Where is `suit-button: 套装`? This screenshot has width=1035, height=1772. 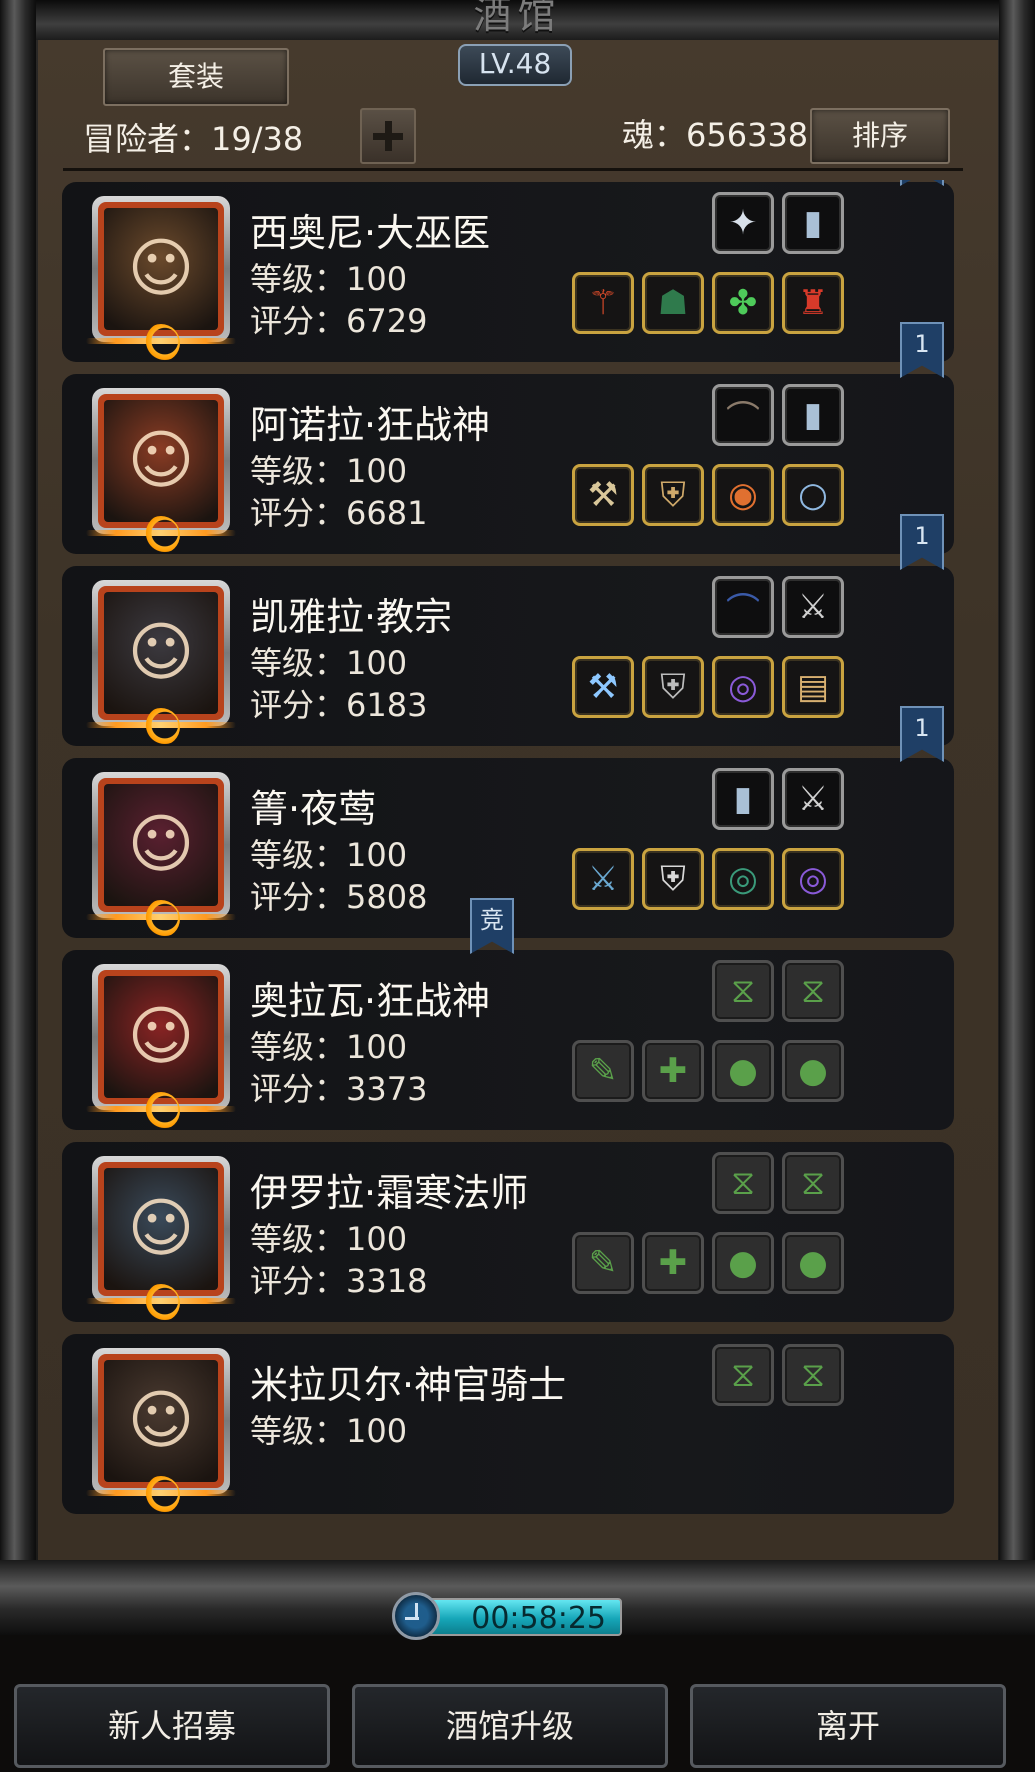
suit-button: 套装 is located at coordinates (196, 77).